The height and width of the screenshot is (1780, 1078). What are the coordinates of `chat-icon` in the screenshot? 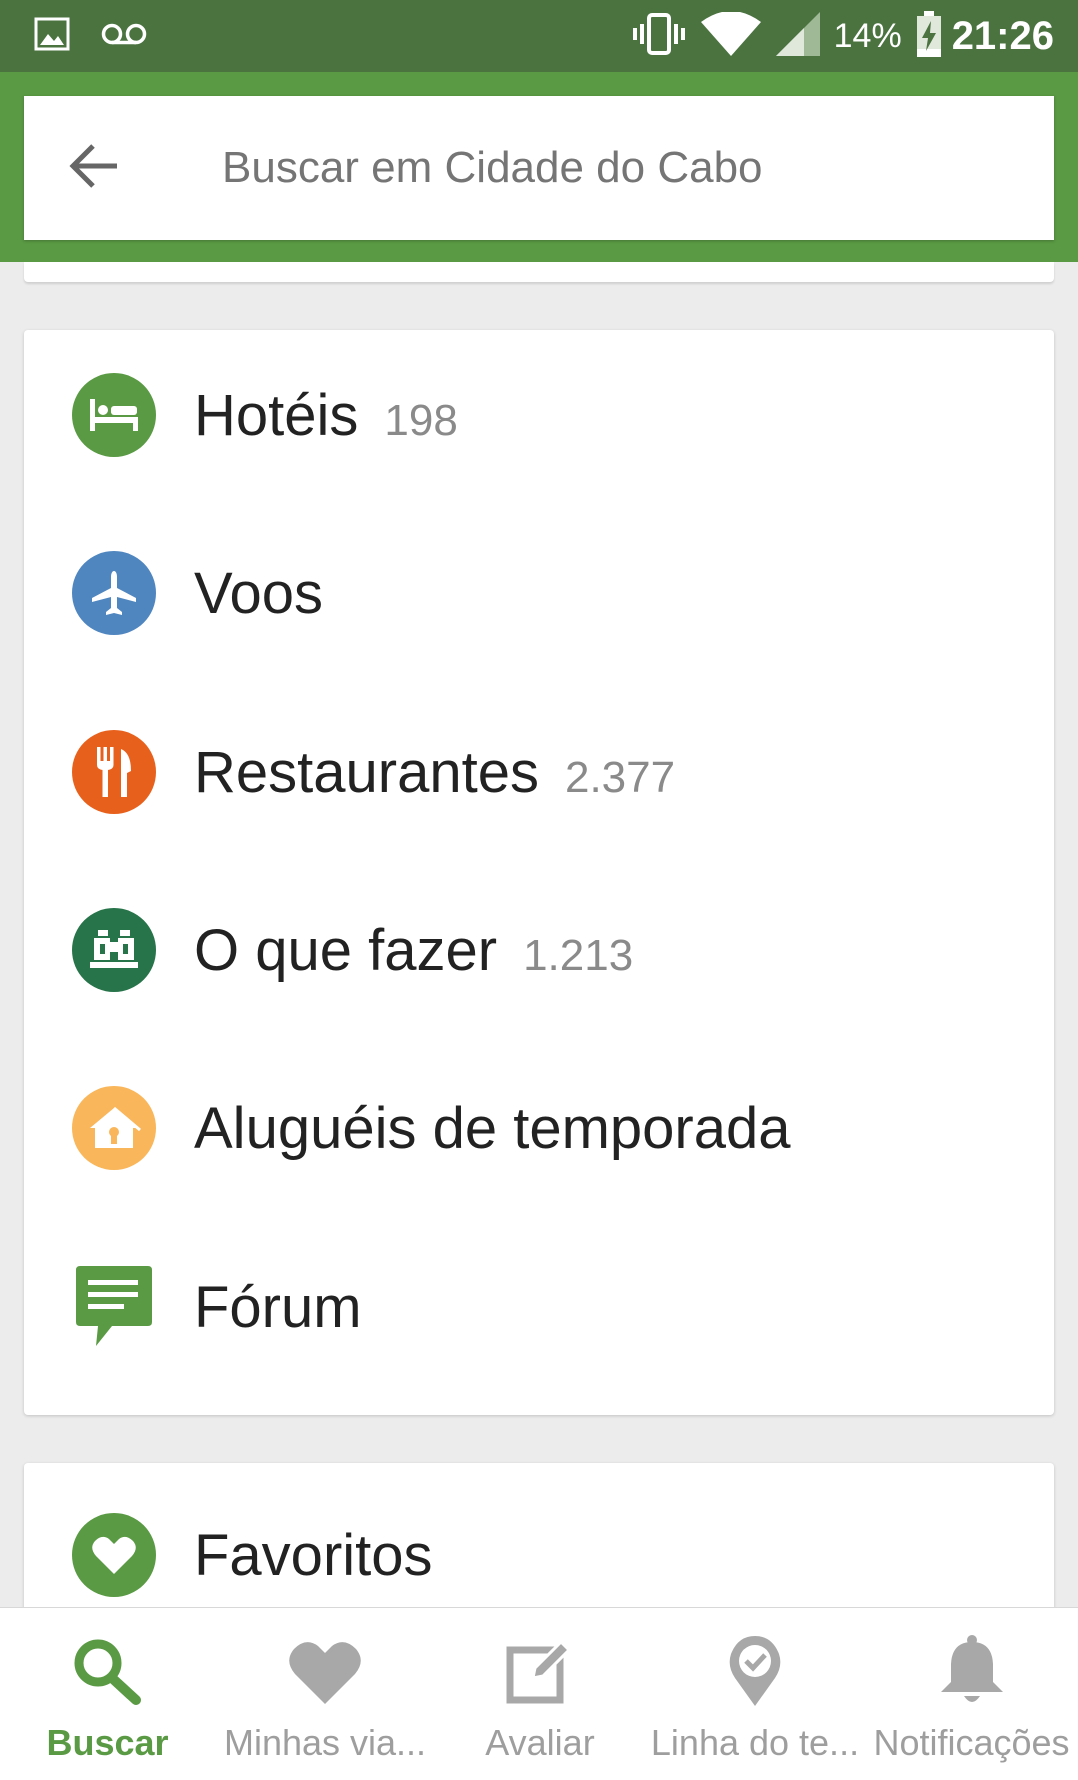 It's located at (114, 1307).